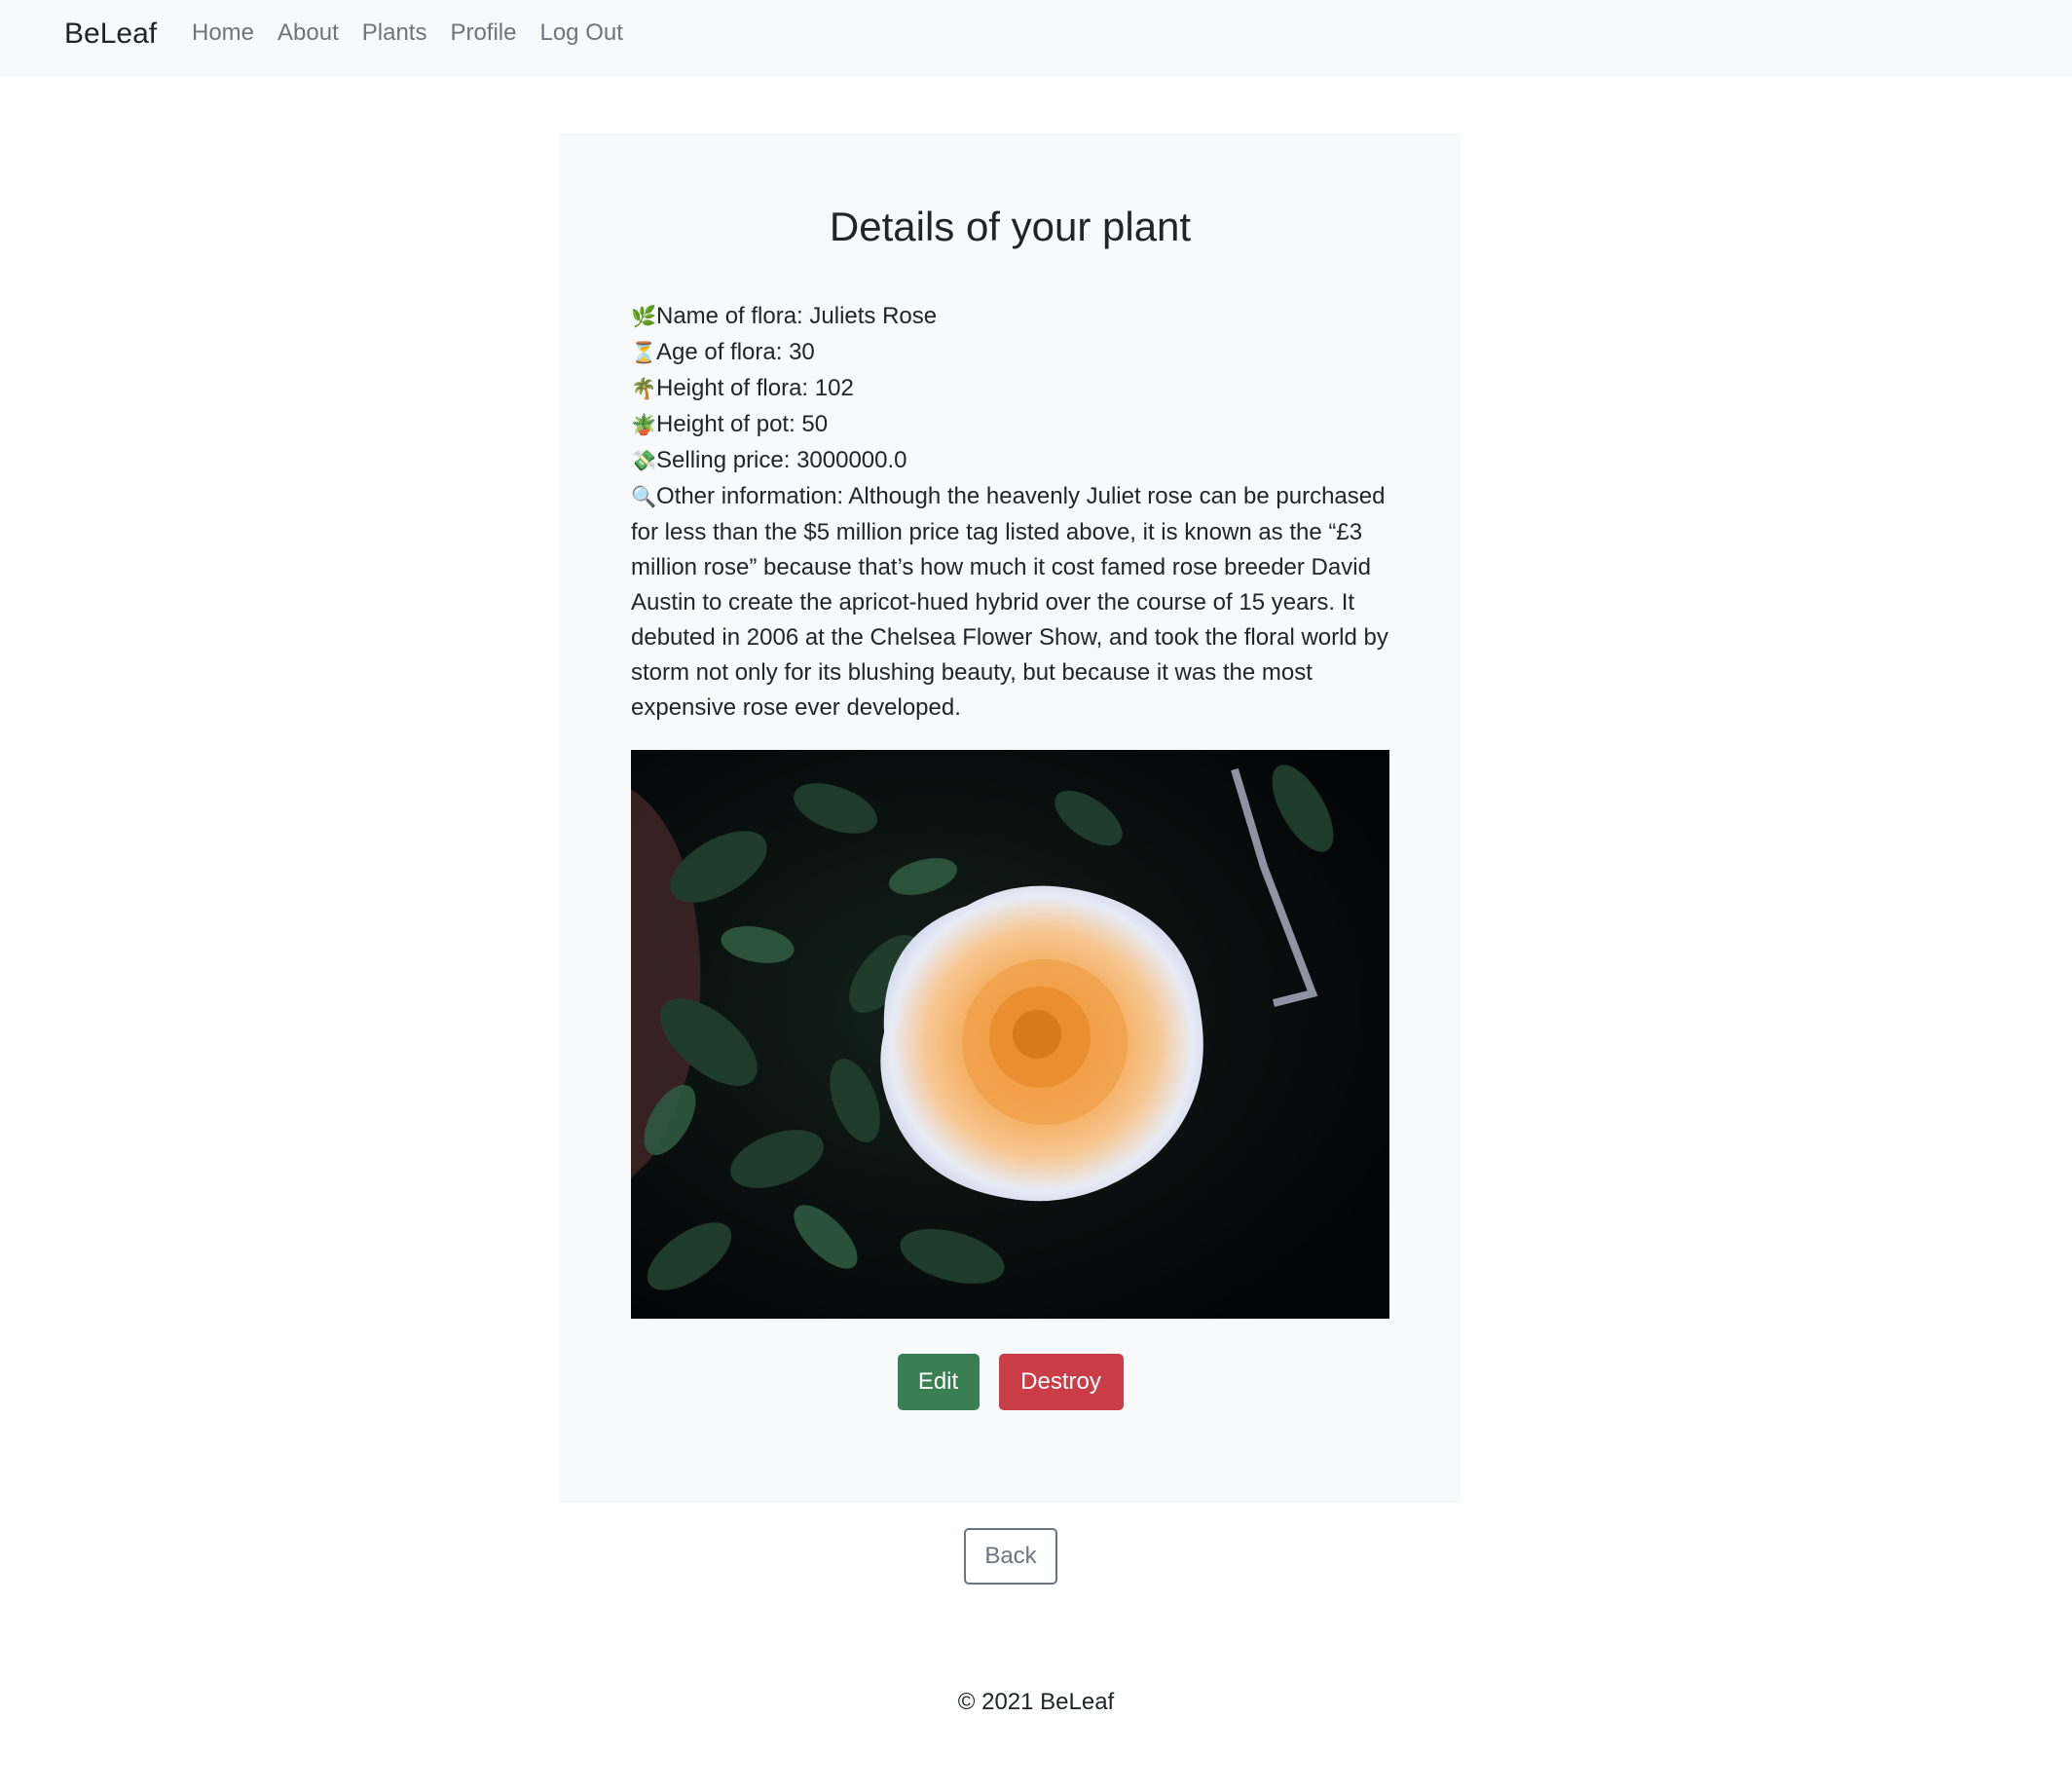  I want to click on destroy-button: Destroy, so click(1061, 1382).